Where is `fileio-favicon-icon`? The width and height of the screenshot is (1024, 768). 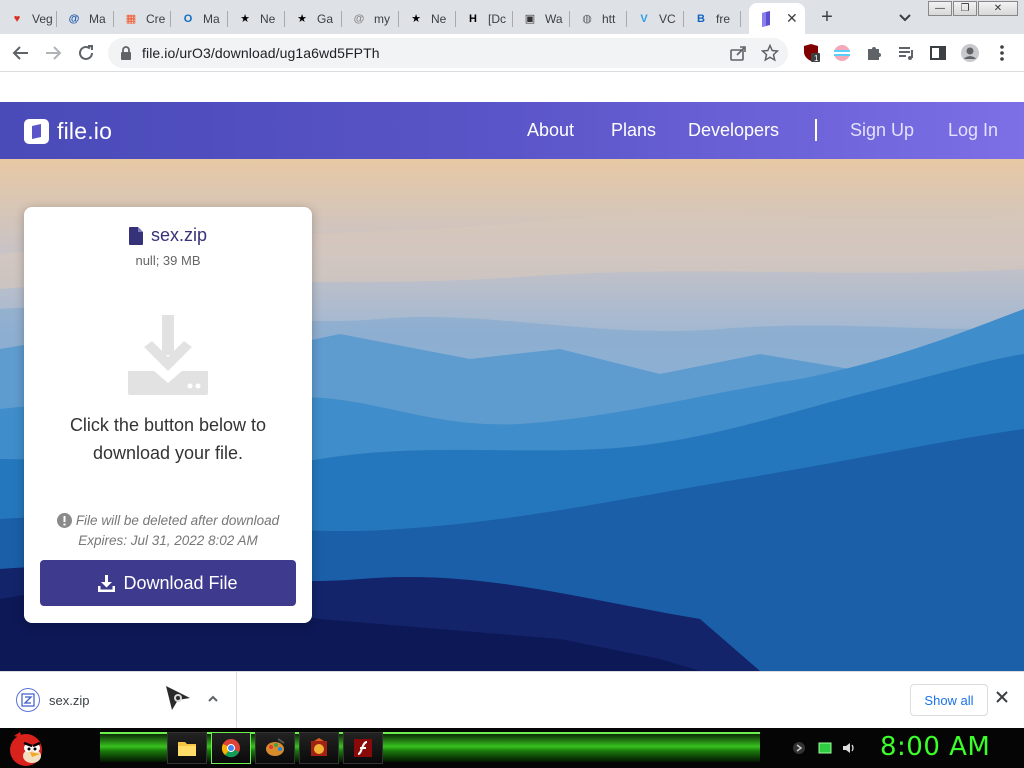
fileio-favicon-icon is located at coordinates (766, 18).